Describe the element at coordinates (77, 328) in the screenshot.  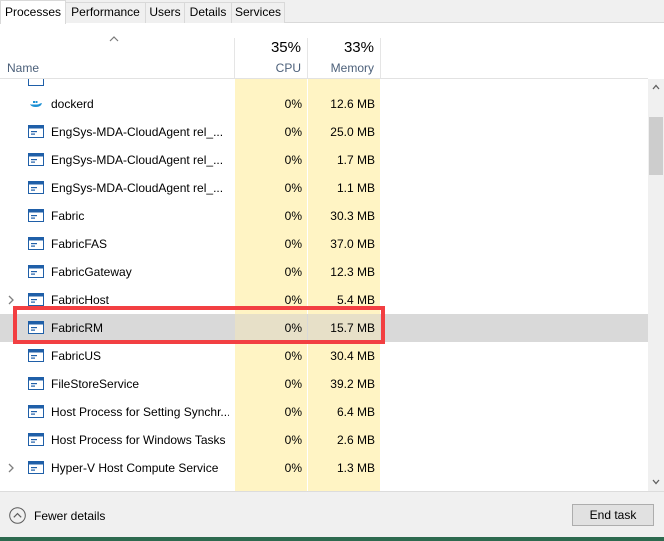
I see `process-name: FabricRM` at that location.